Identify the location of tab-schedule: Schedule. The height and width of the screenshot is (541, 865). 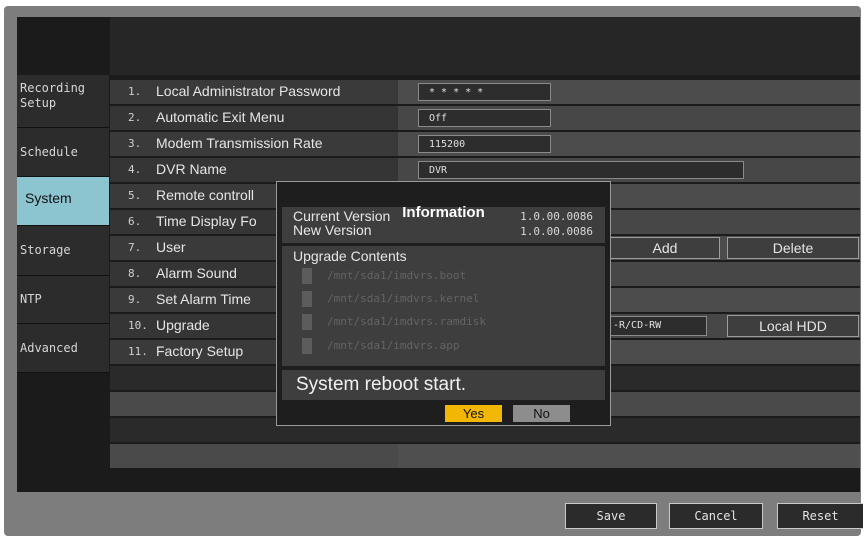
(63, 152).